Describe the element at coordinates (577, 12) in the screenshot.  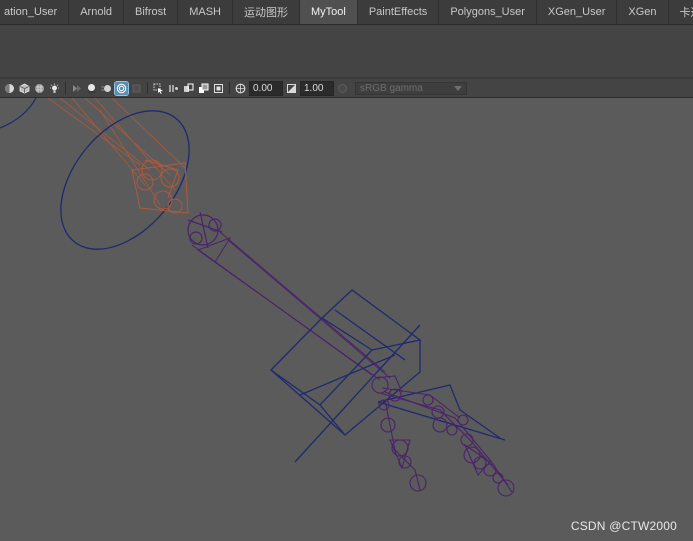
I see `tab-xgen-user: XGen_User` at that location.